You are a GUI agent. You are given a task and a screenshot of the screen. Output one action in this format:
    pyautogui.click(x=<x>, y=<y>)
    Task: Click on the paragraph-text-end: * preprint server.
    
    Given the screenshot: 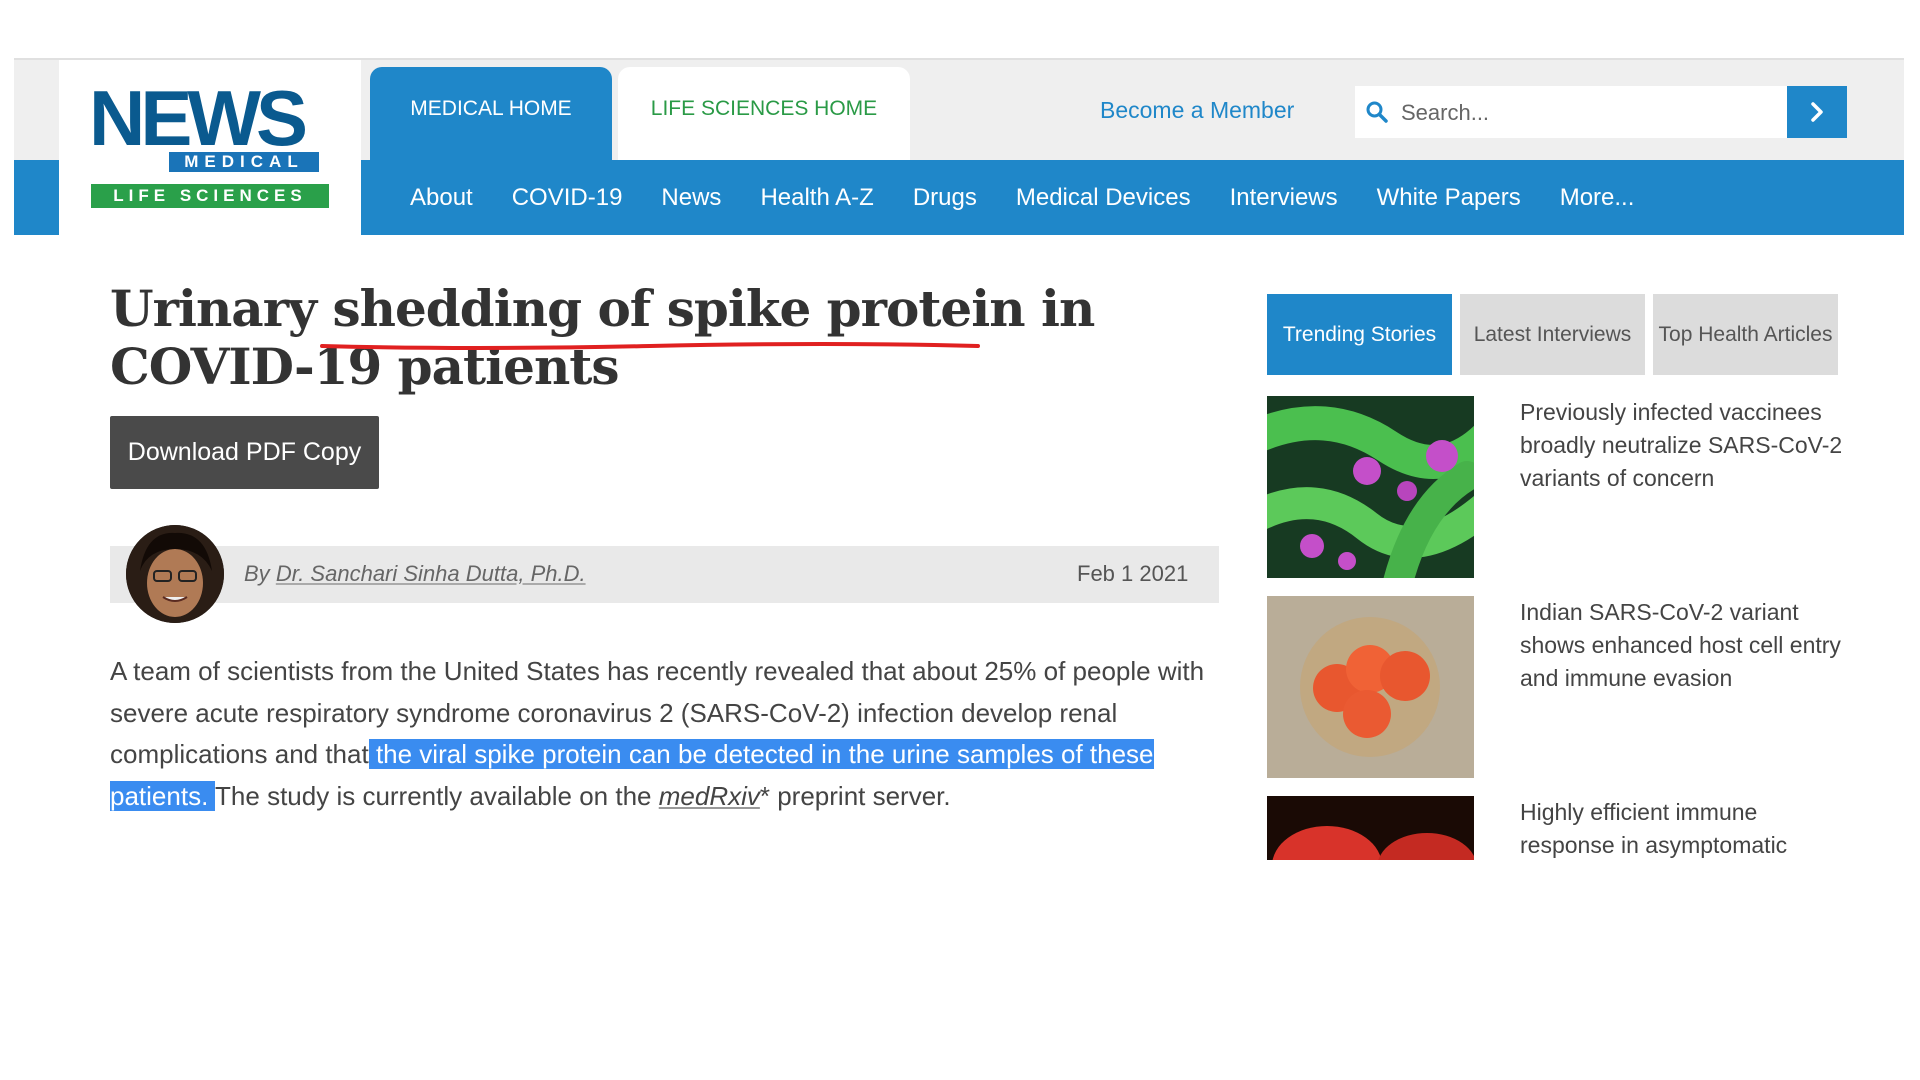 What is the action you would take?
    pyautogui.click(x=855, y=795)
    